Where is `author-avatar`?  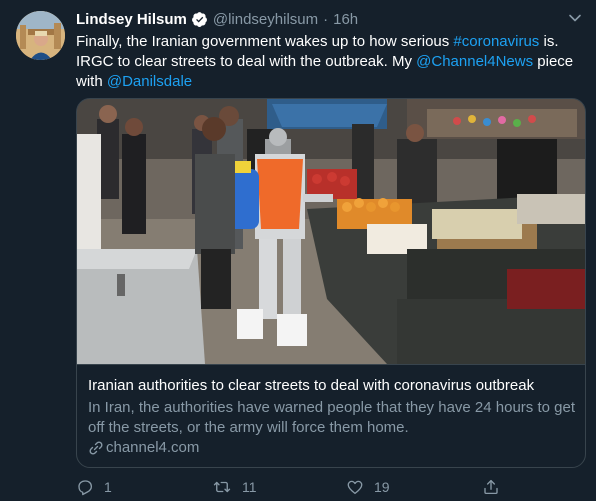 author-avatar is located at coordinates (40, 35).